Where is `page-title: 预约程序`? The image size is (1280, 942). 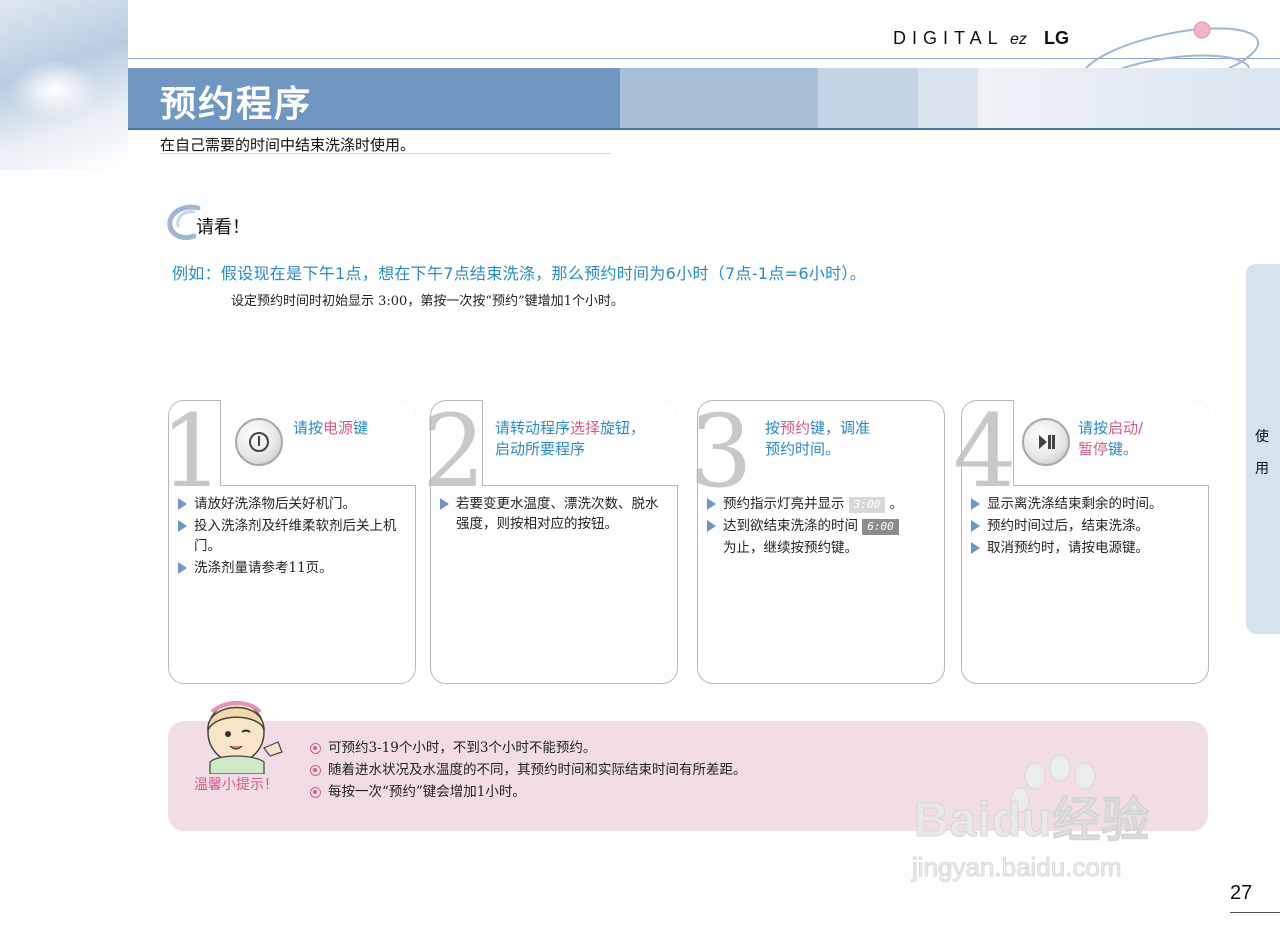 page-title: 预约程序 is located at coordinates (236, 104).